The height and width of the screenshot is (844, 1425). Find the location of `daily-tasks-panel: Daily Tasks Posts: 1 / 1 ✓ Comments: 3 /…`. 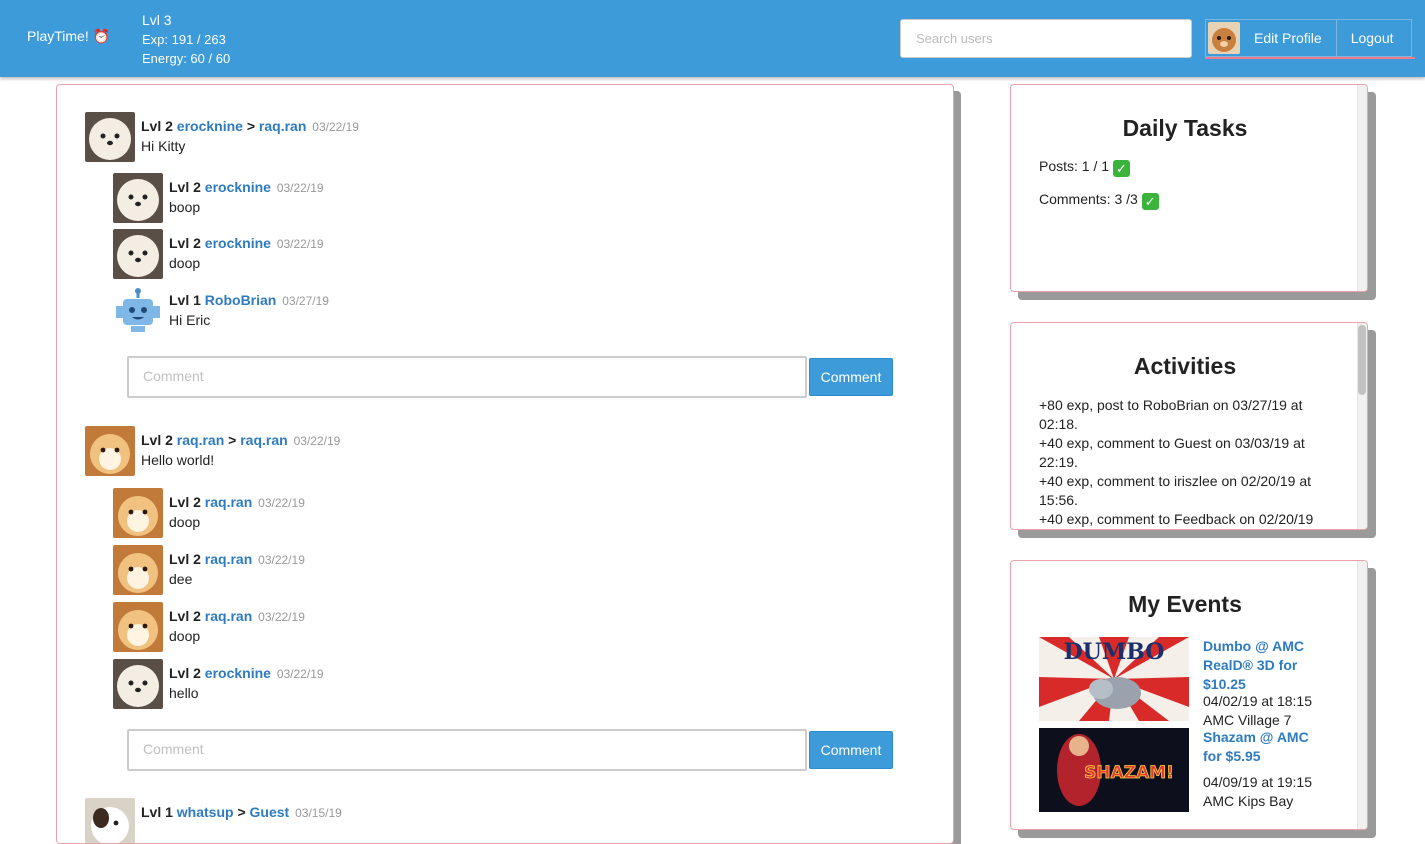

daily-tasks-panel: Daily Tasks Posts: 1 / 1 ✓ Comments: 3 /… is located at coordinates (1189, 188).